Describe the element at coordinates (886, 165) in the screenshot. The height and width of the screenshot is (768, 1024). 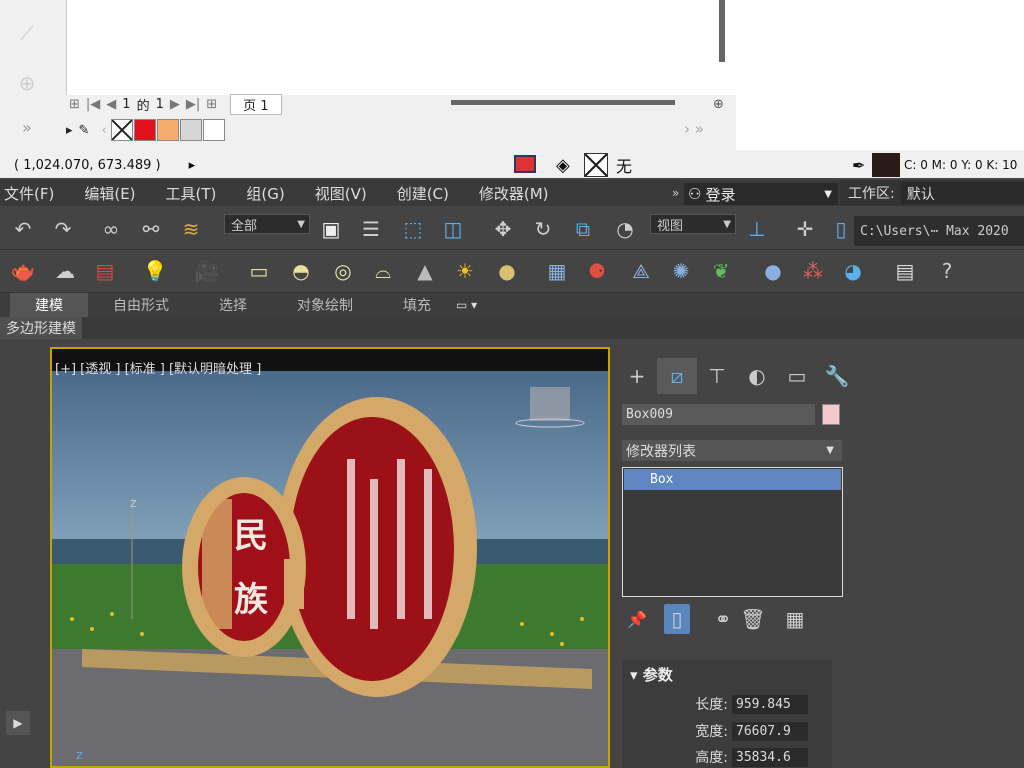
I see `outline-color-swatch` at that location.